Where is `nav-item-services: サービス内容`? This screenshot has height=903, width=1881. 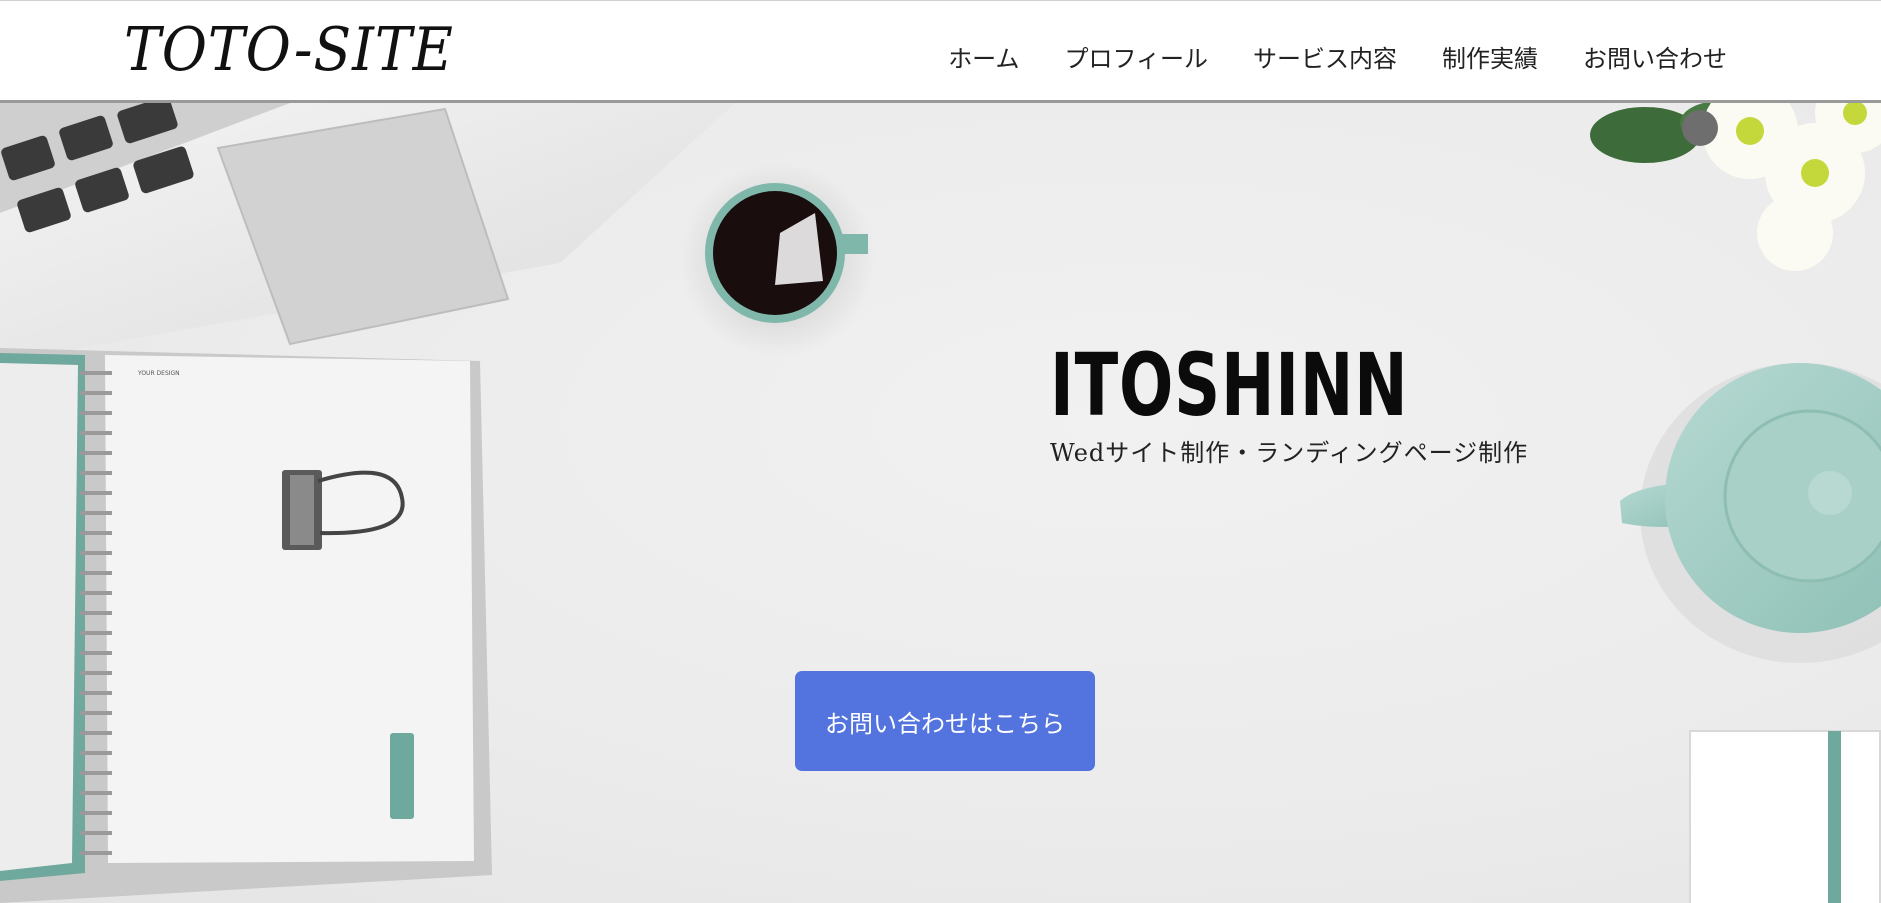
nav-item-services: サービス内容 is located at coordinates (1325, 56).